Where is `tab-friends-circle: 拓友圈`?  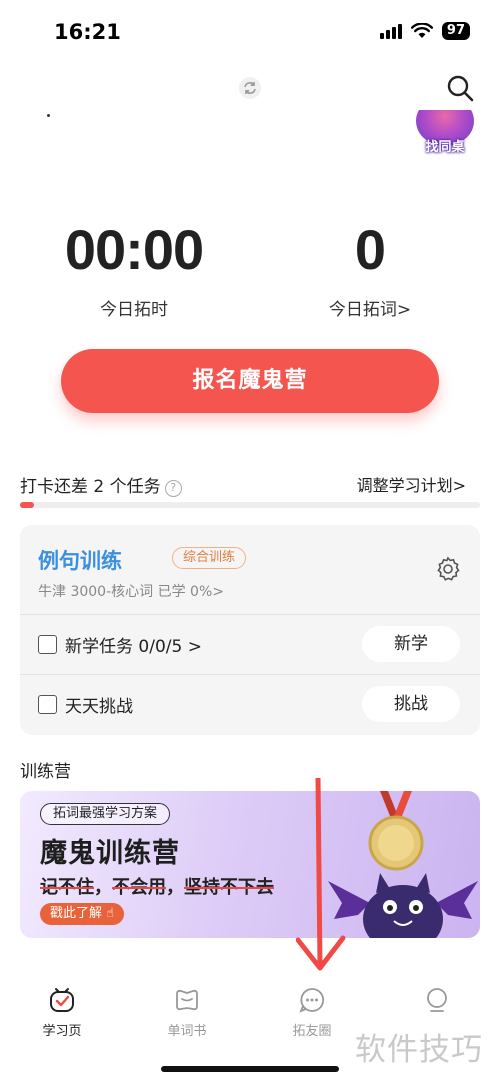
tab-friends-circle: 拓友圈 is located at coordinates (312, 1009).